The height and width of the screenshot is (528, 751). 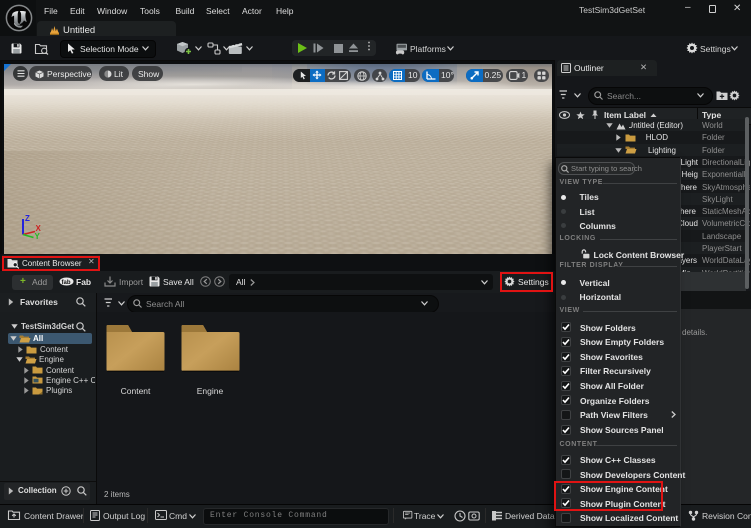 What do you see at coordinates (38, 236) in the screenshot?
I see `svg-text: Y` at bounding box center [38, 236].